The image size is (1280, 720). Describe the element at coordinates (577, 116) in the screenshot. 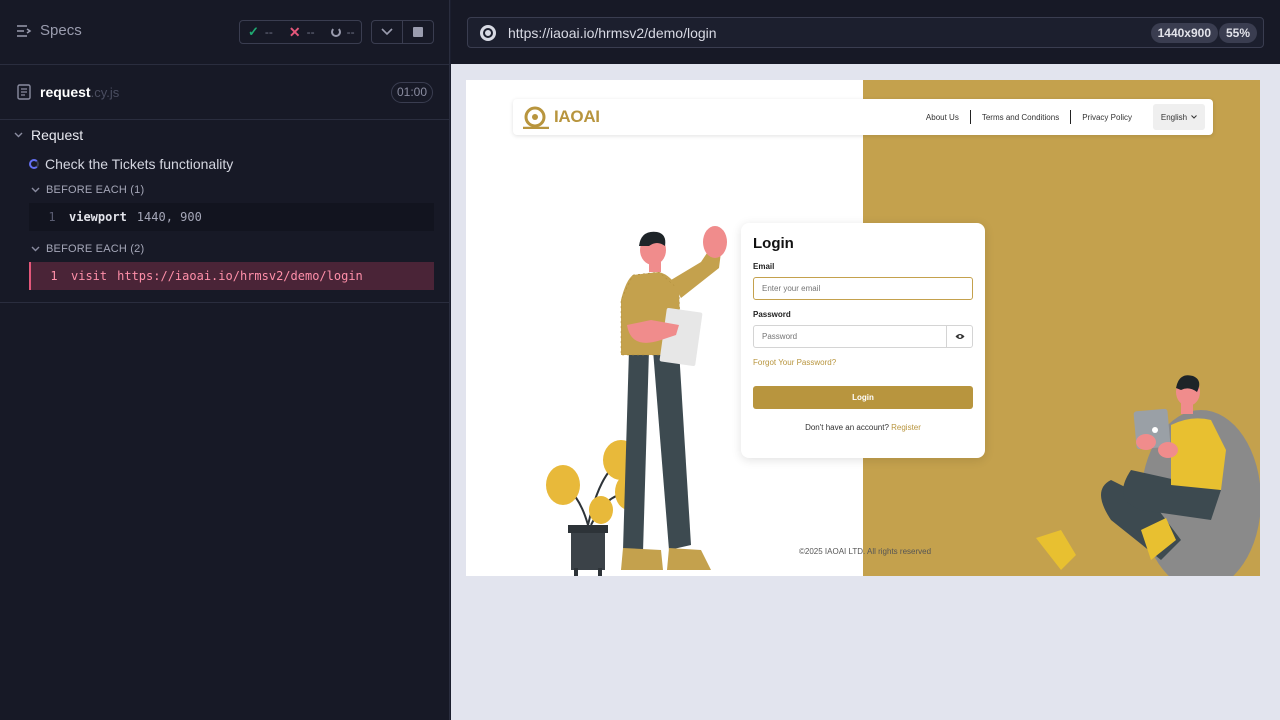

I see `logo-text: IAOAI` at that location.